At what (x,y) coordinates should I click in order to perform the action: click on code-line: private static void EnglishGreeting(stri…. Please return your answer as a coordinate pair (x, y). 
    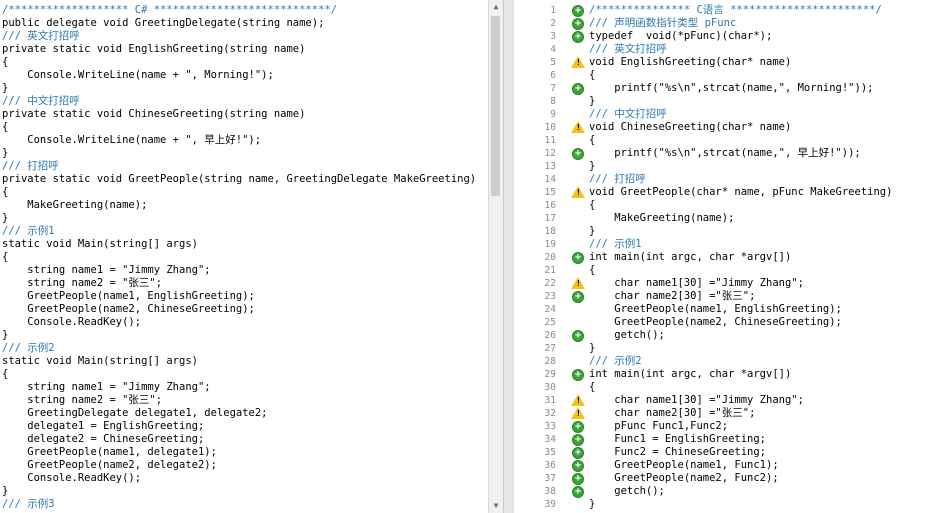
    Looking at the image, I should click on (154, 49).